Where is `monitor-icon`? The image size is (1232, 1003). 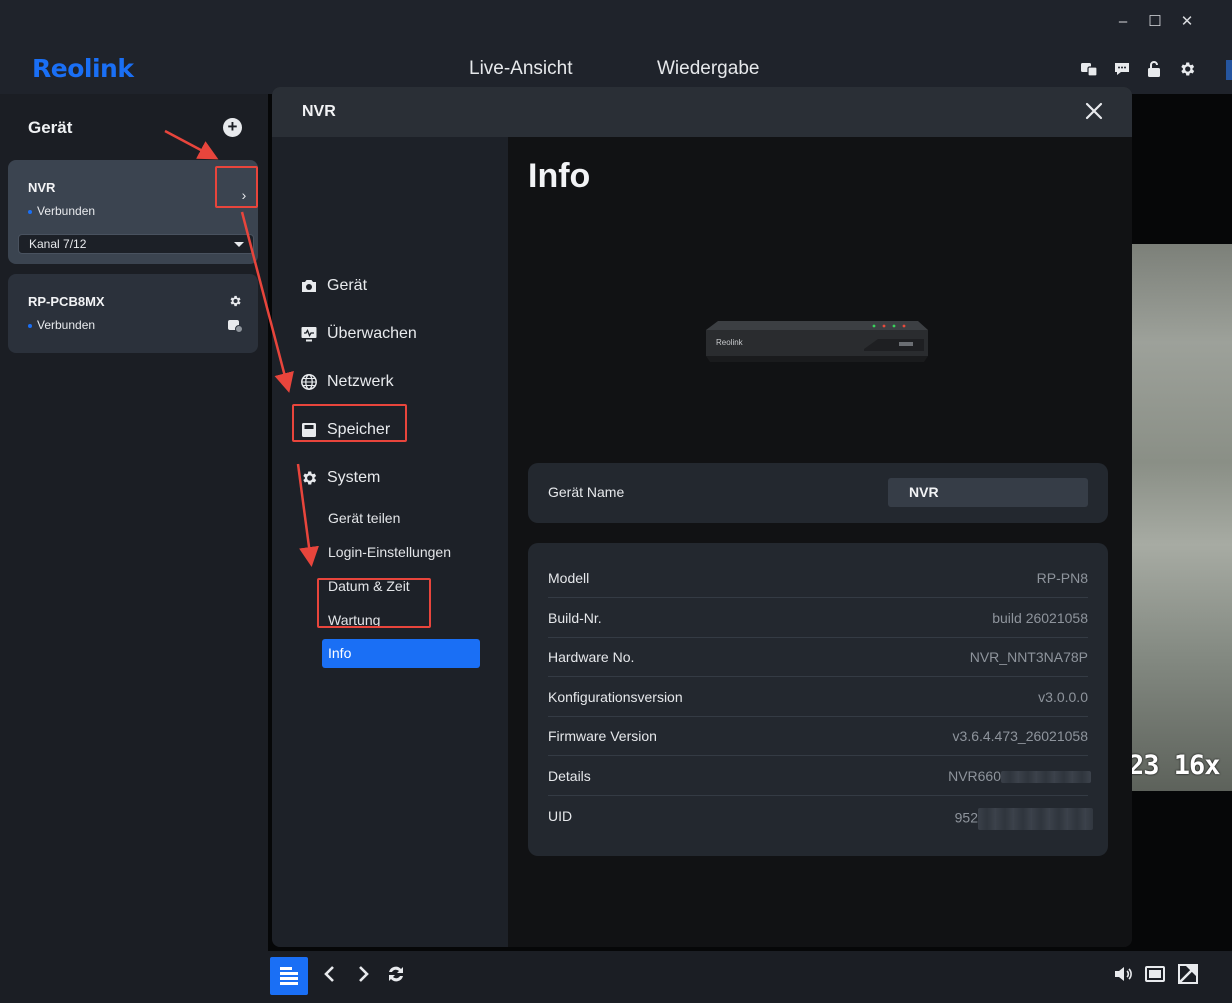 monitor-icon is located at coordinates (309, 334).